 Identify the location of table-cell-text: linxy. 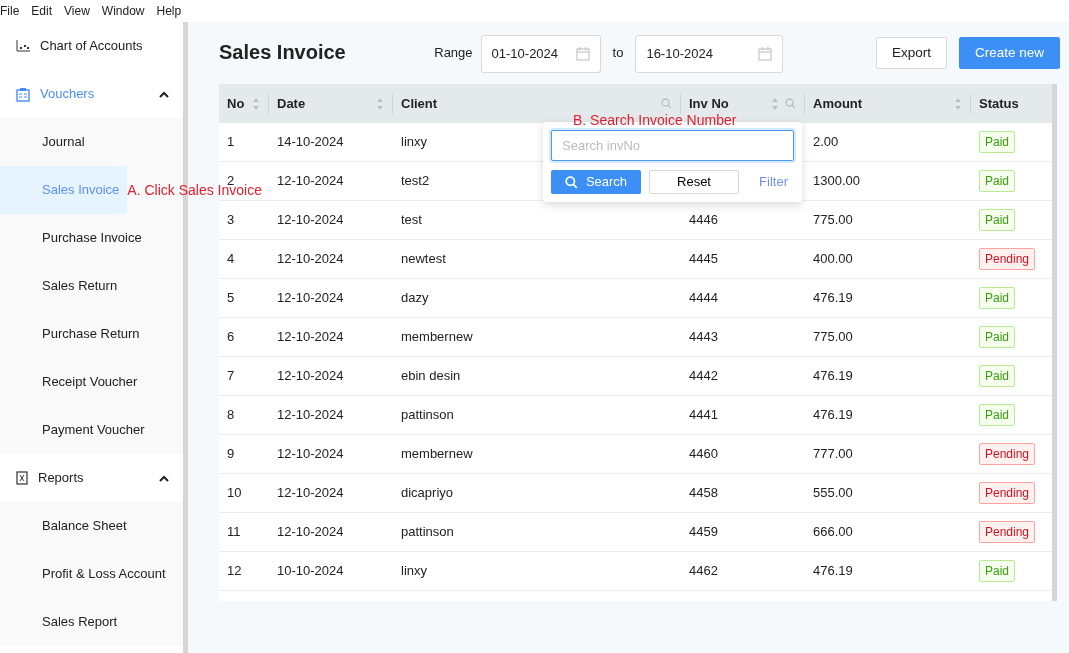
(414, 142).